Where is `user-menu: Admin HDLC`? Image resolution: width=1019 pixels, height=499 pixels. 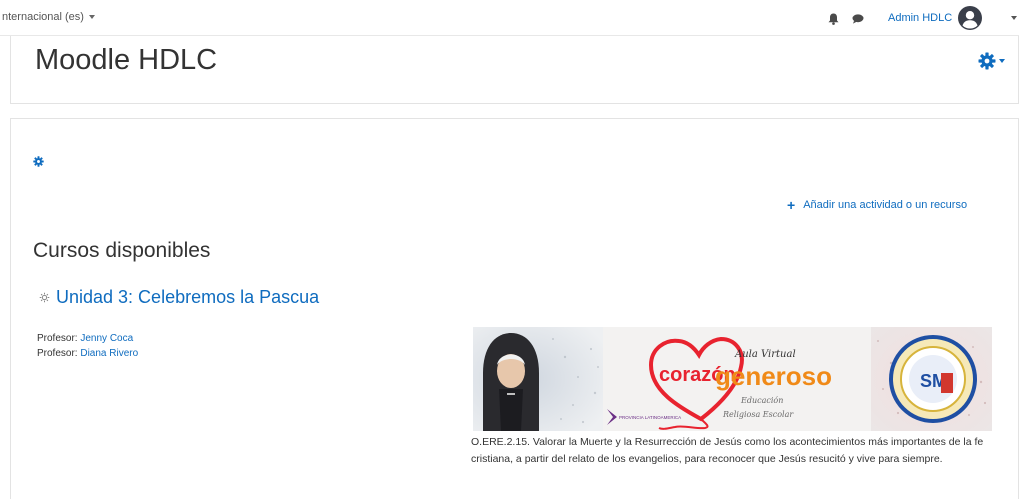 user-menu: Admin HDLC is located at coordinates (935, 18).